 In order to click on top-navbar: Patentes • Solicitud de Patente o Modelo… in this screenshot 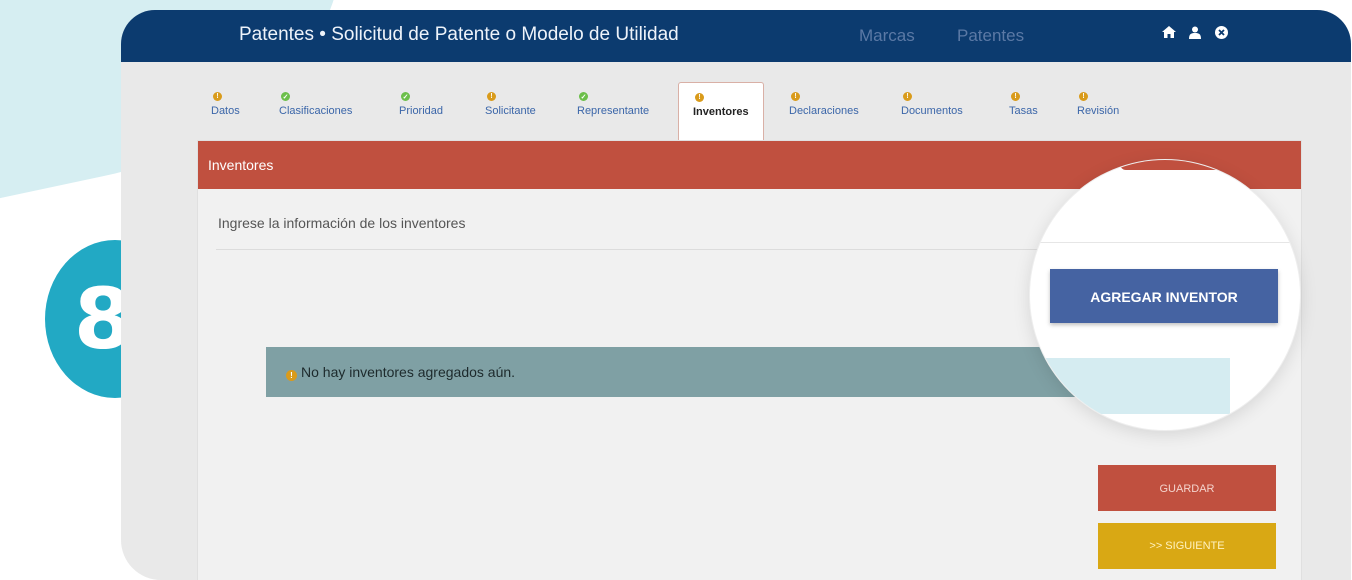, I will do `click(736, 36)`.